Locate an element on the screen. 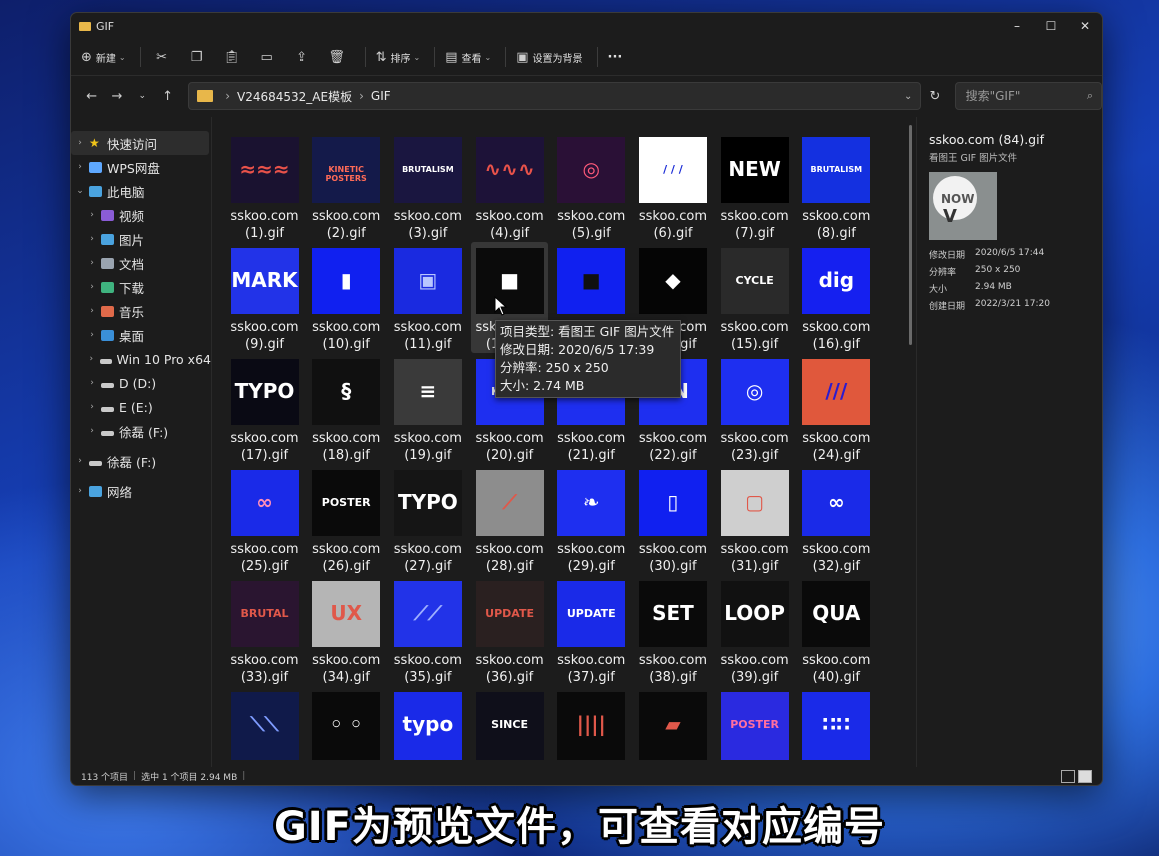 The width and height of the screenshot is (1159, 856). file-item: ◎ sskoo.com (5).gif is located at coordinates (591, 186).